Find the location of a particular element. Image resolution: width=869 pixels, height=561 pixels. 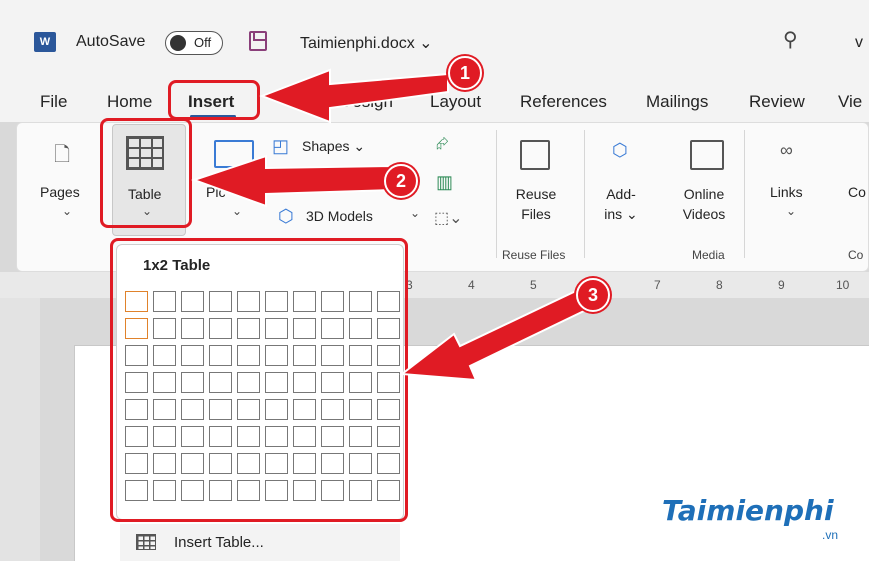

table-icon is located at coordinates (146, 542).